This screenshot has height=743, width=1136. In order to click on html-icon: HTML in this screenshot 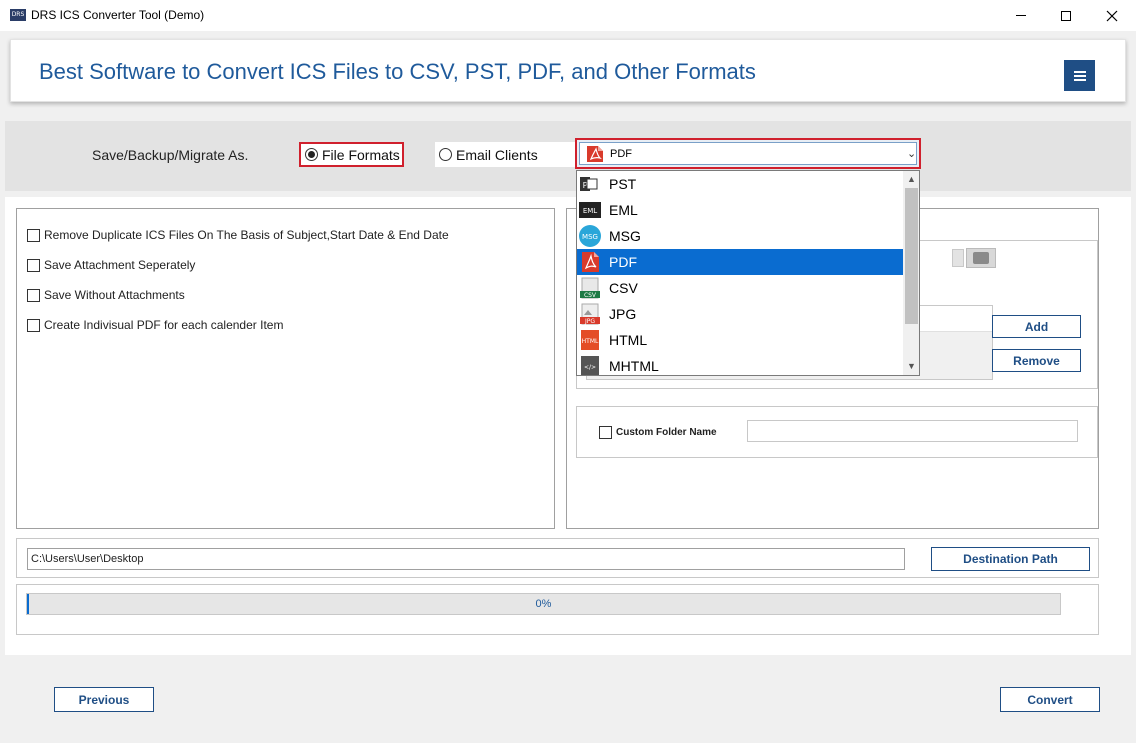, I will do `click(590, 340)`.